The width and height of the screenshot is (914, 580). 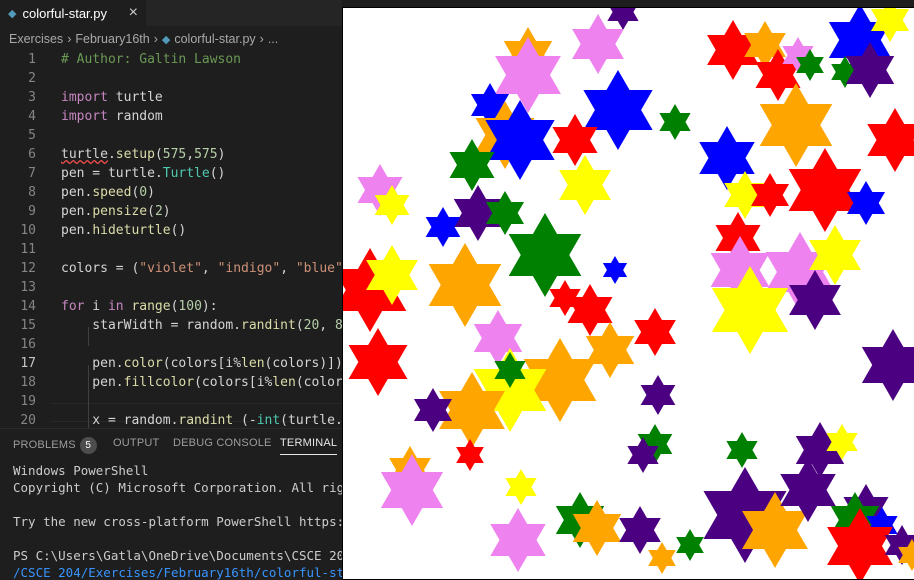 What do you see at coordinates (55, 445) in the screenshot?
I see `panel-tab-problems: PROBLEMS 5` at bounding box center [55, 445].